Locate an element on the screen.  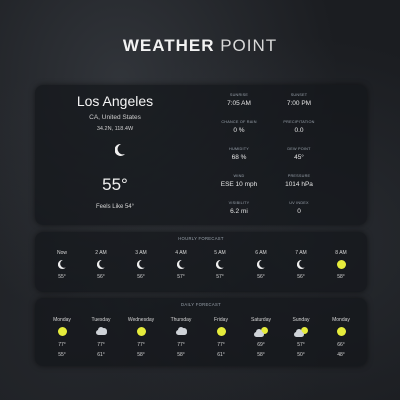
city-name: Los Angeles is located at coordinates (115, 101).